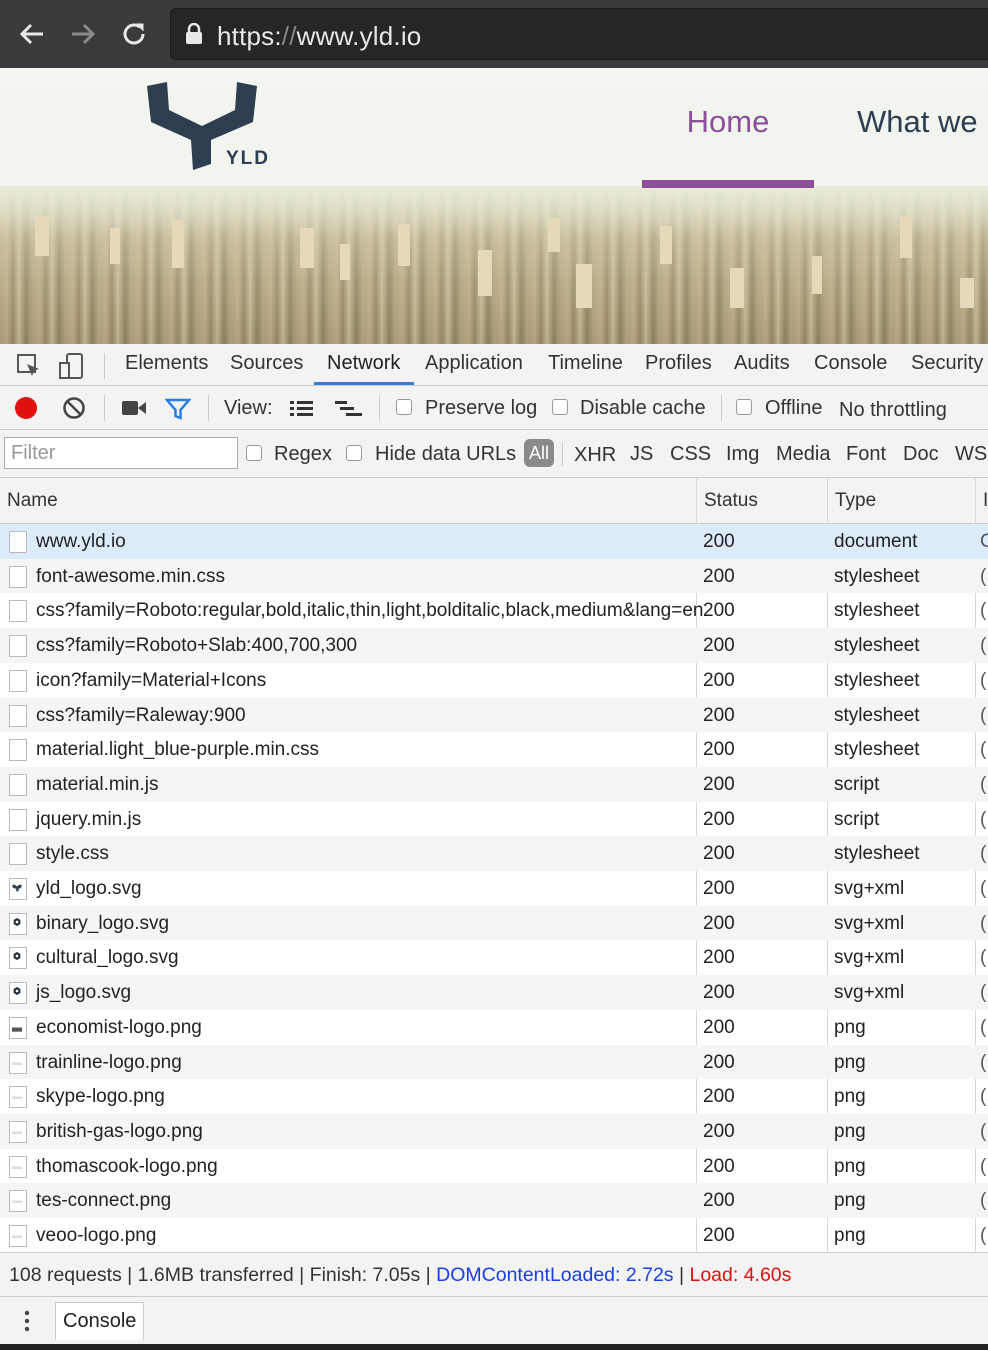  I want to click on video-camera-icon, so click(134, 408).